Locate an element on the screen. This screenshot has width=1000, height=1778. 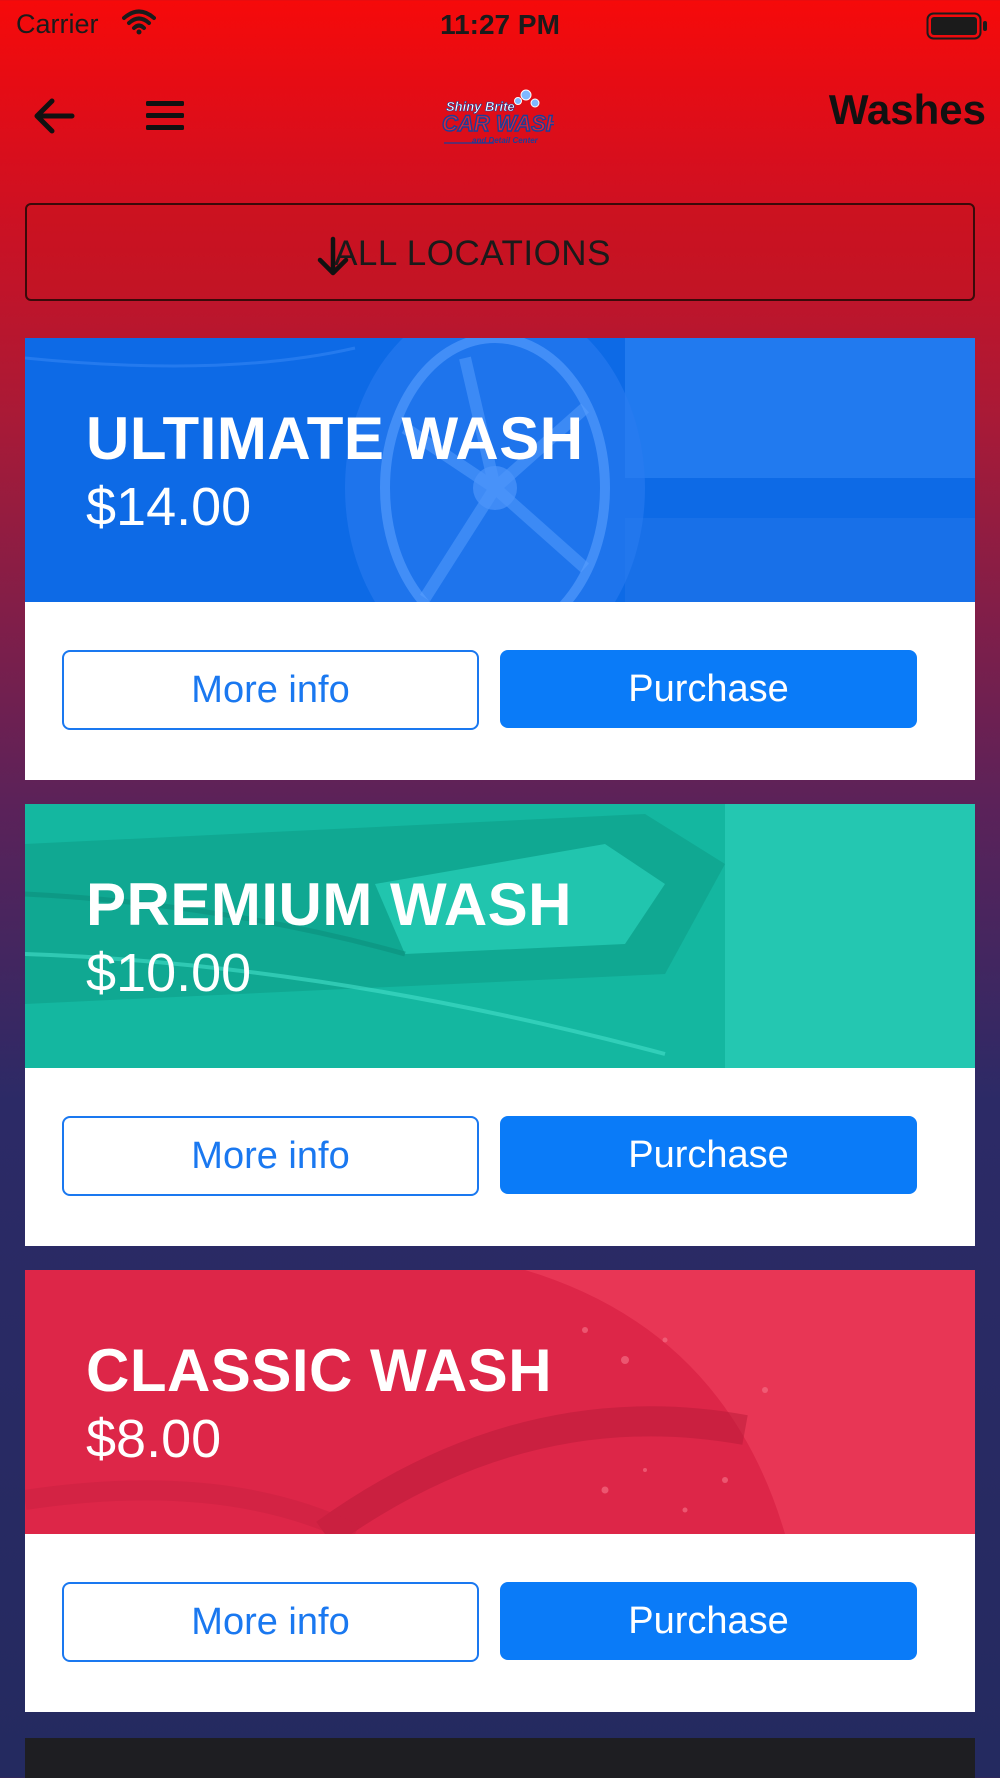
brand-logo: Shiny Brite CAR WASH and Detail Center is located at coordinates (501, 120).